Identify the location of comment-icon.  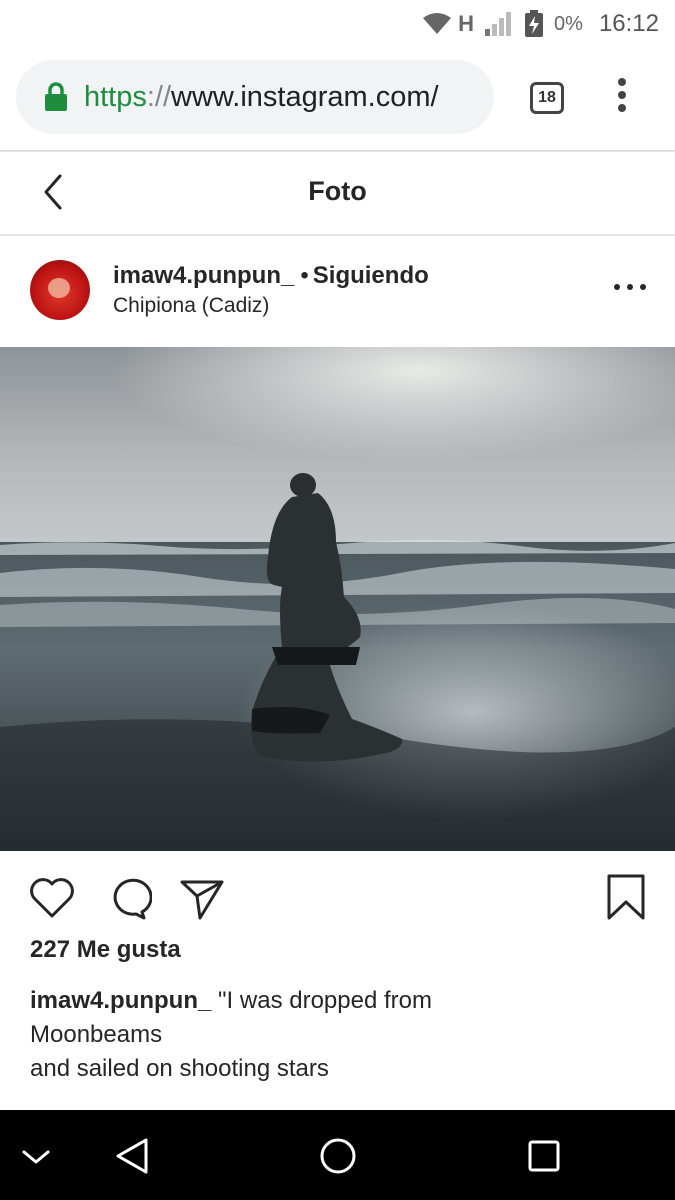
(128, 898).